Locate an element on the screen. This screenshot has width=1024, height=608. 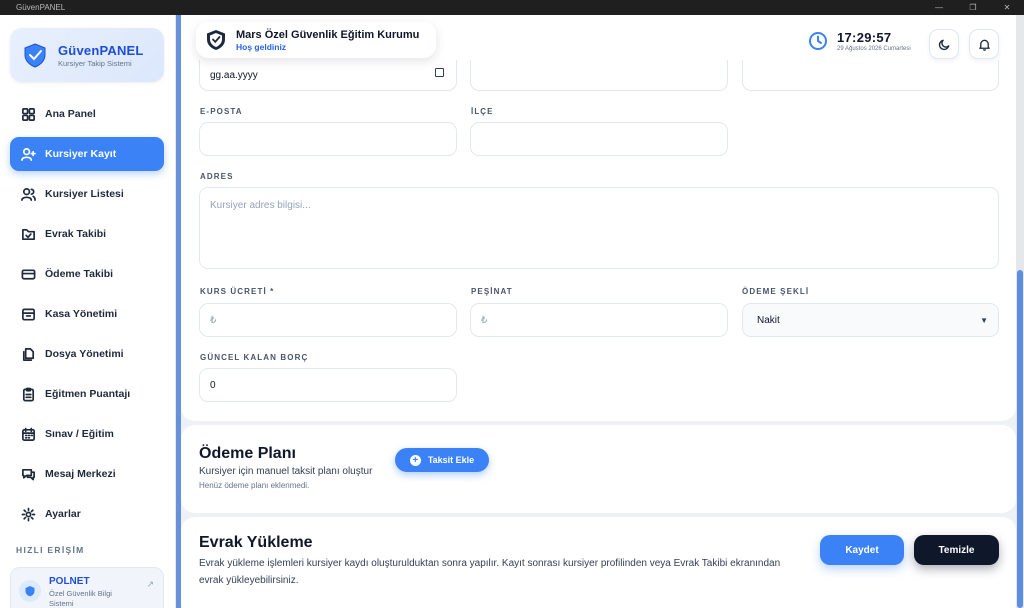
payment-method-label: ÖDEME ŞEKLİ is located at coordinates (776, 291).